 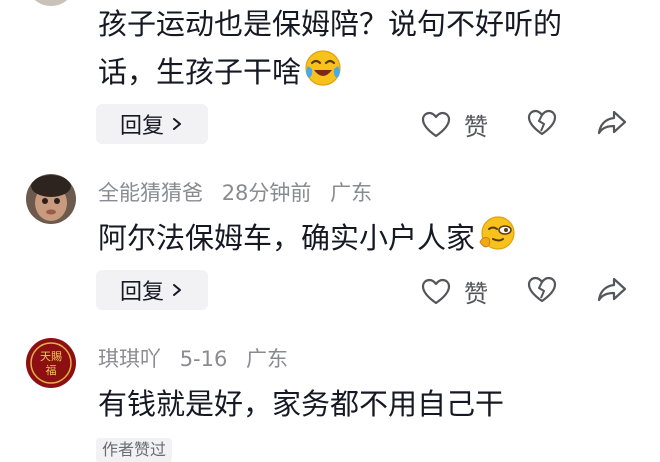 I want to click on svg-text: 福, so click(x=51, y=370).